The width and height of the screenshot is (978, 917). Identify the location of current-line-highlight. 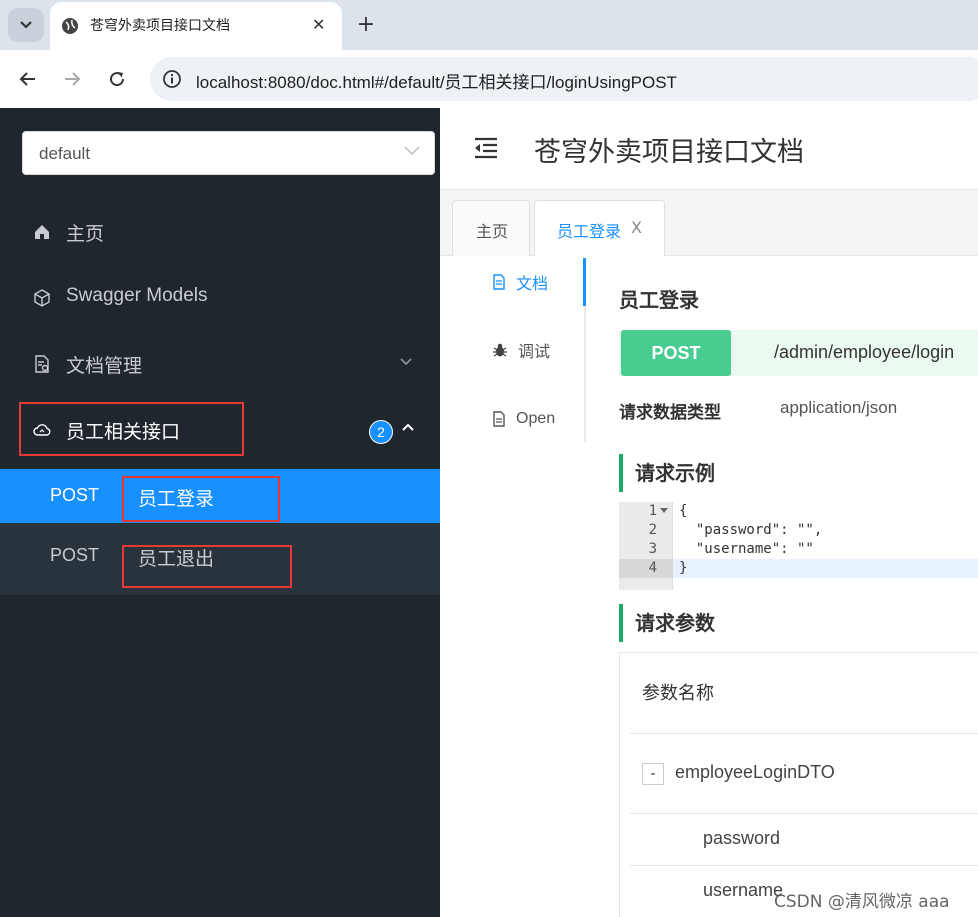
(825, 568).